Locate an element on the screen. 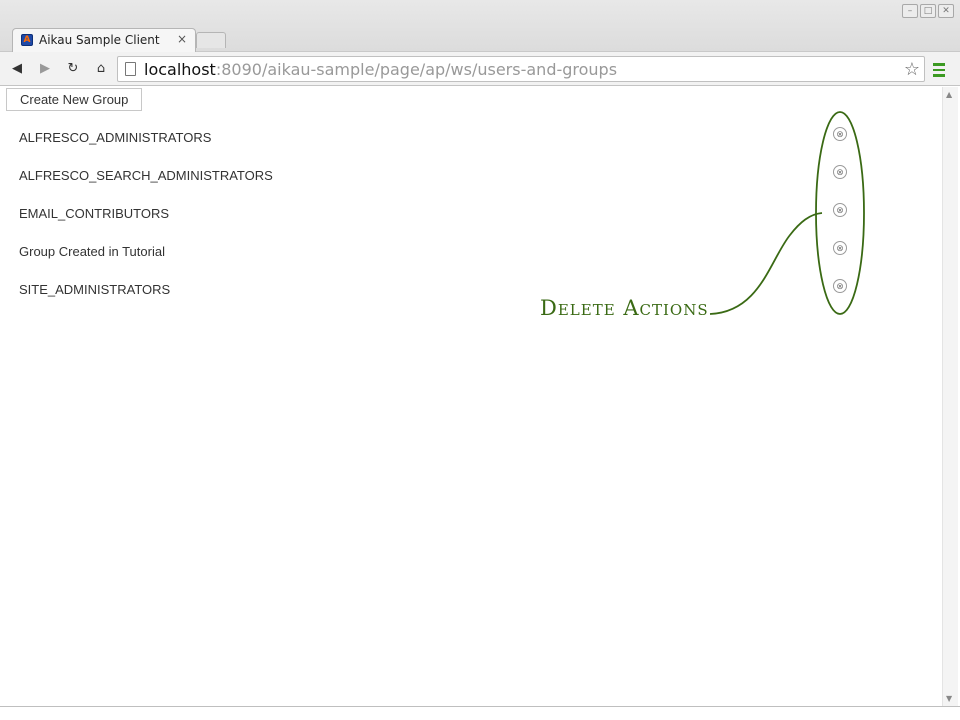  new-tab-button is located at coordinates (211, 40).